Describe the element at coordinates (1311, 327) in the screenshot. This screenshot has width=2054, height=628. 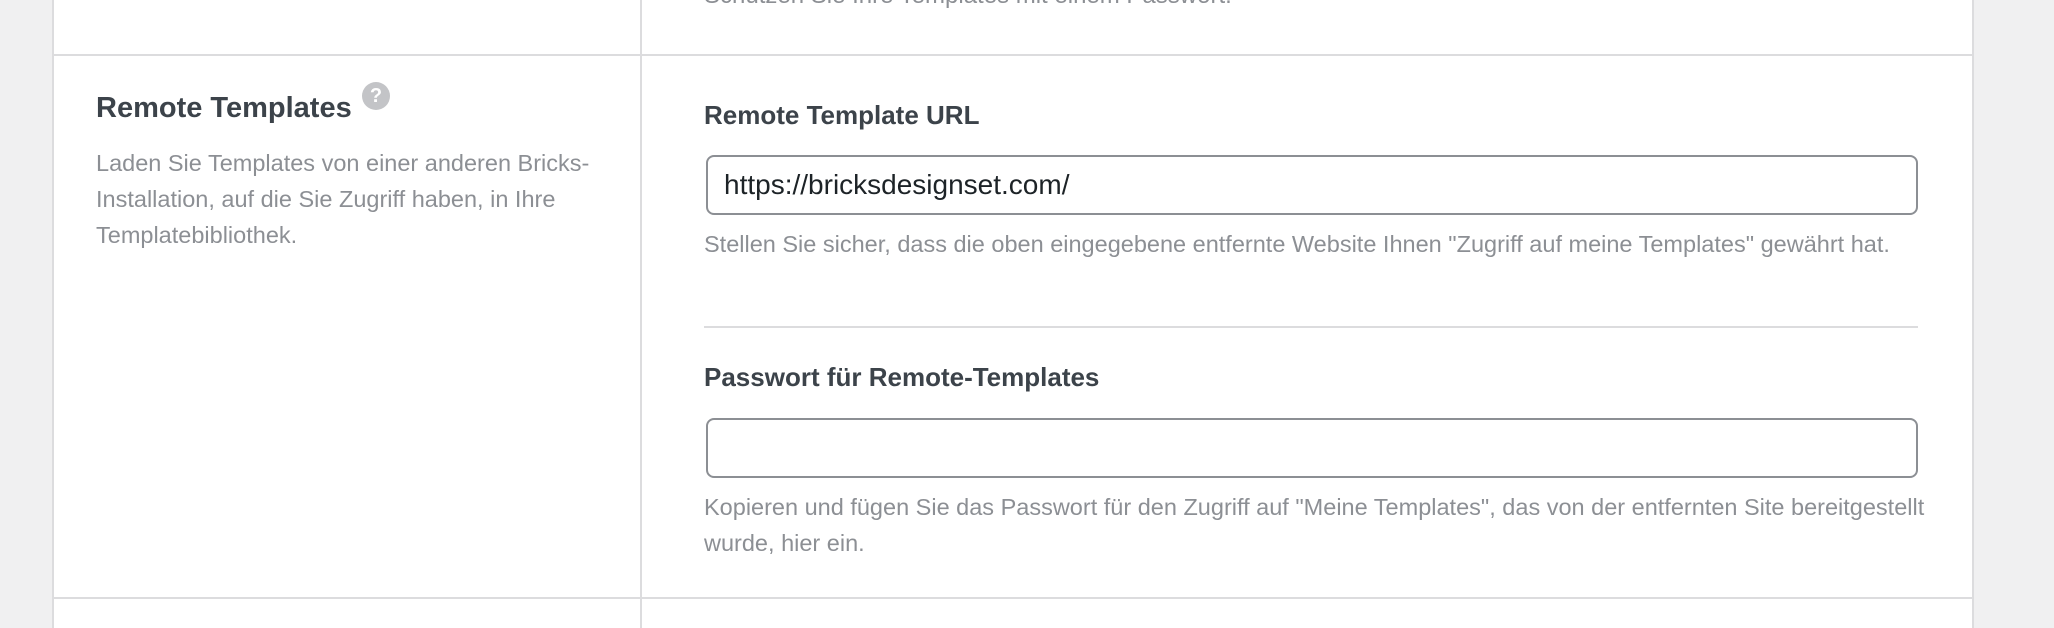
I see `field-divider` at that location.